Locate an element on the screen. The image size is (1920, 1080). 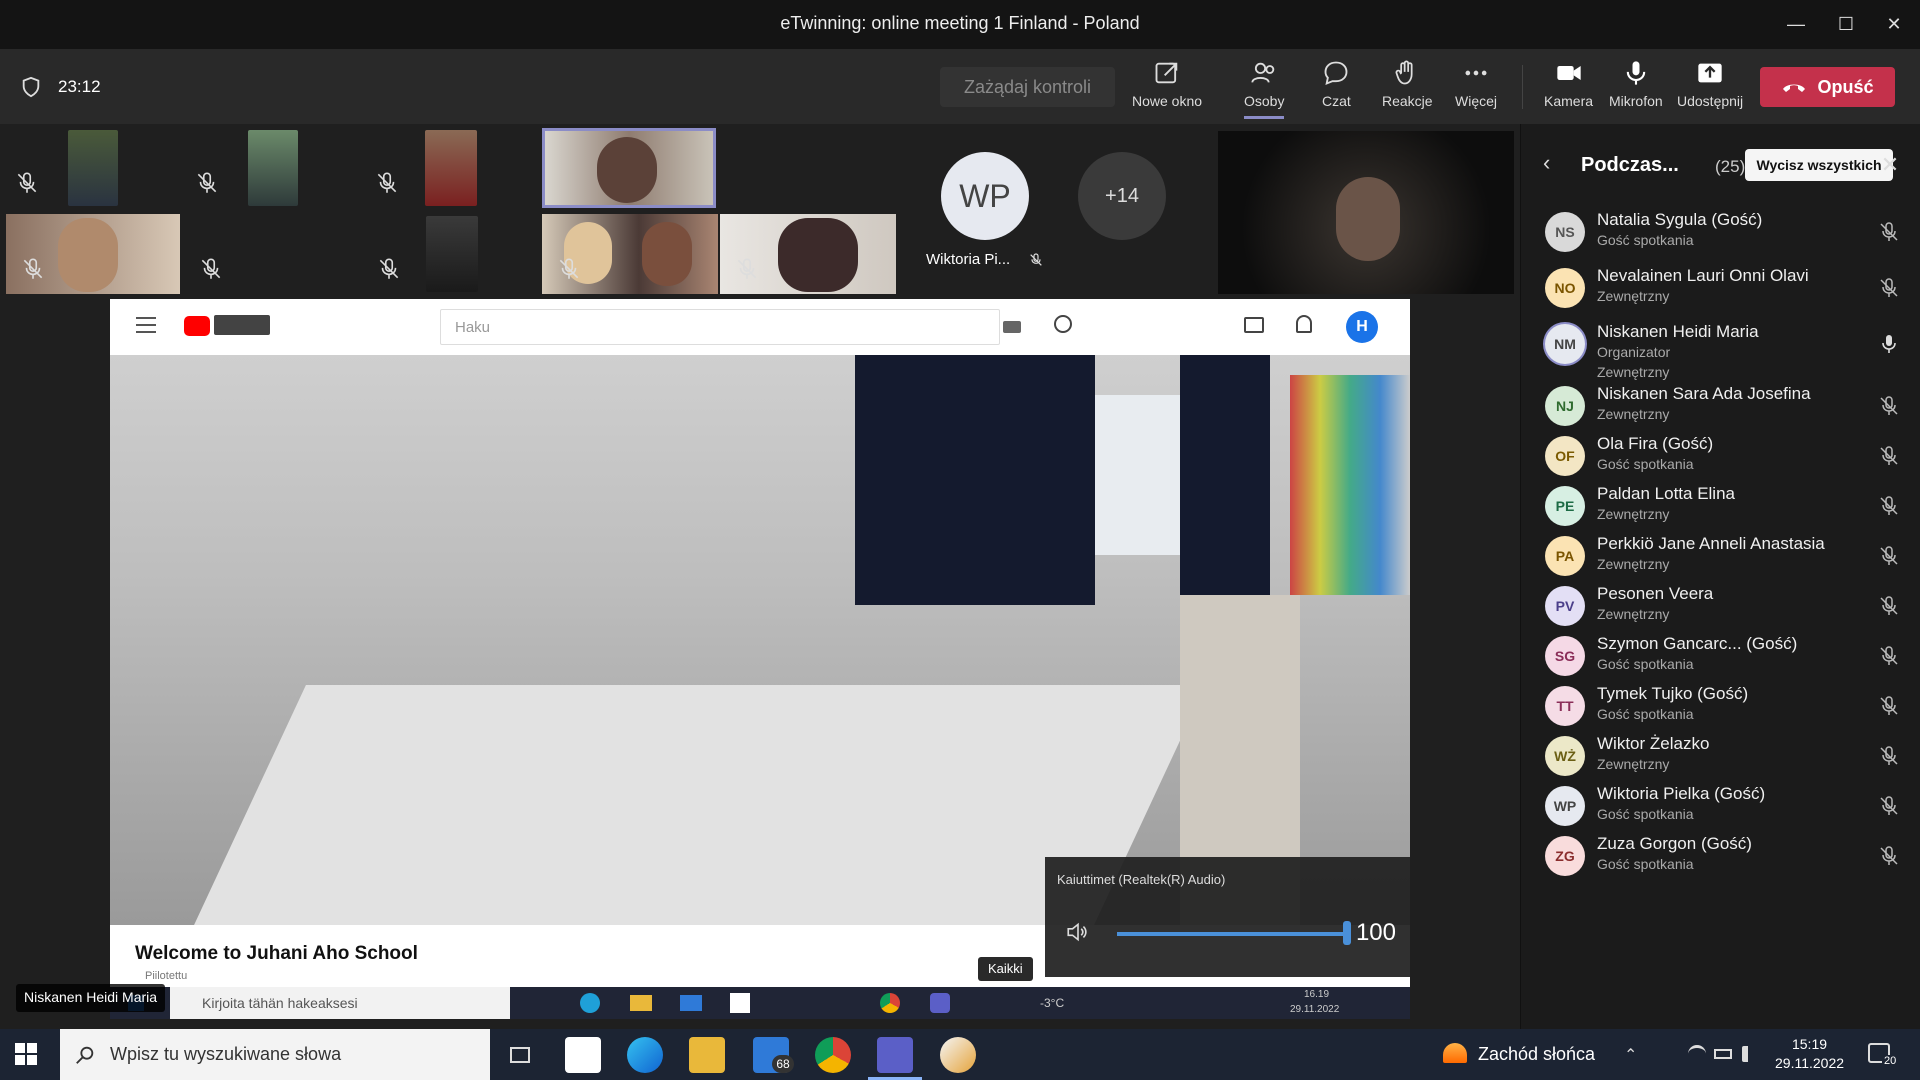
youtube-search-input: Haku is located at coordinates (720, 327).